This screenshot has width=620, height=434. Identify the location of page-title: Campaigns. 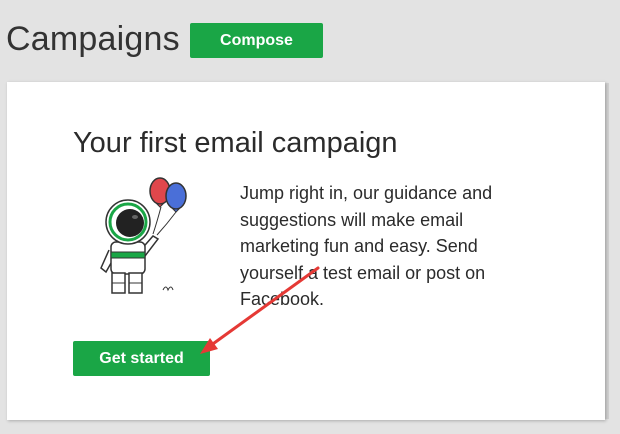
(93, 39).